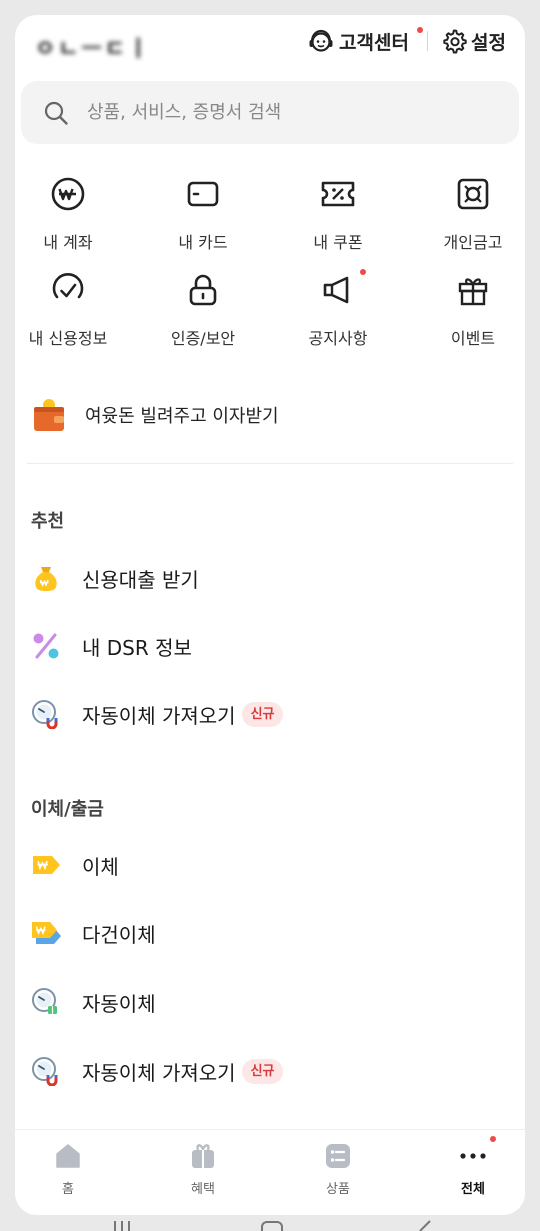 Image resolution: width=540 pixels, height=1231 pixels. I want to click on menu-item-auto-transfer: 자동이체, so click(93, 1002).